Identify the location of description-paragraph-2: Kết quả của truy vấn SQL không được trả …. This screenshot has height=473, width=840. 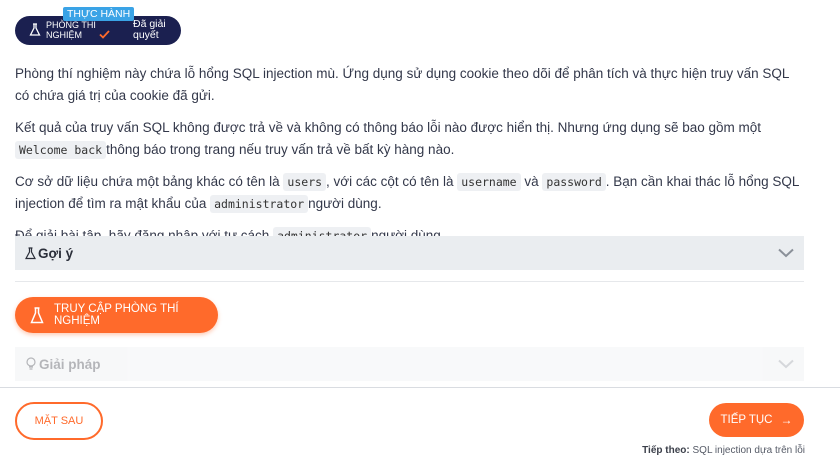
(410, 139).